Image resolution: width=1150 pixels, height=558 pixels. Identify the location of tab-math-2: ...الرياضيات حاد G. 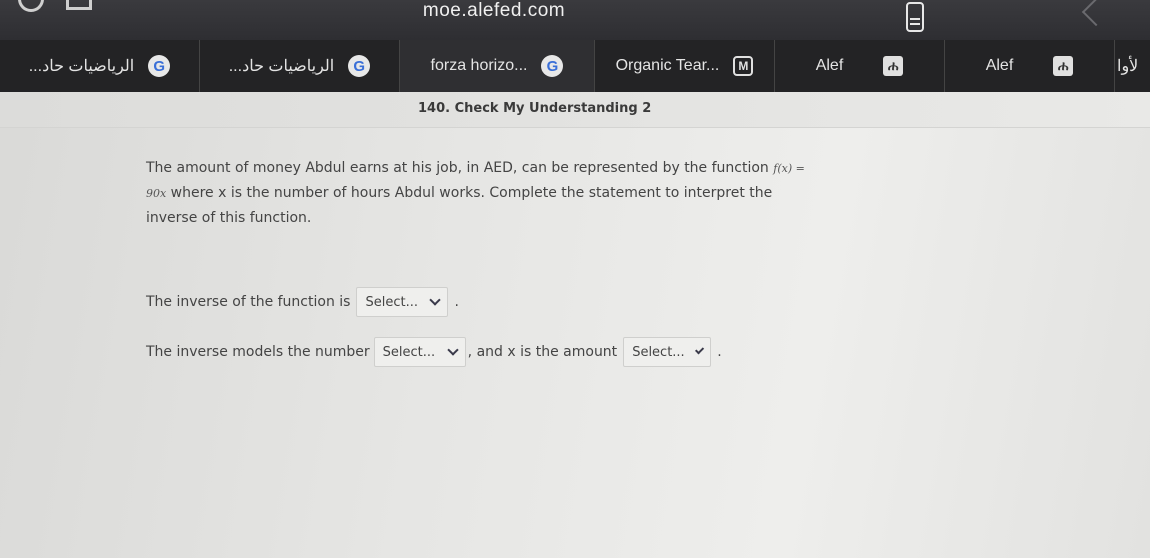
(300, 66).